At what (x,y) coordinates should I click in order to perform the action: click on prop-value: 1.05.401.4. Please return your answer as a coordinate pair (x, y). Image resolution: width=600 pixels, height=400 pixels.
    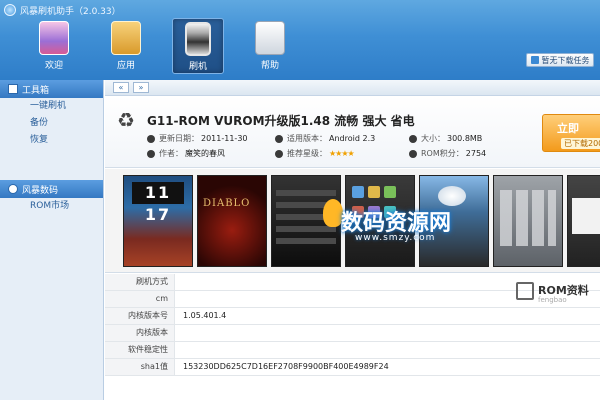
    Looking at the image, I should click on (205, 315).